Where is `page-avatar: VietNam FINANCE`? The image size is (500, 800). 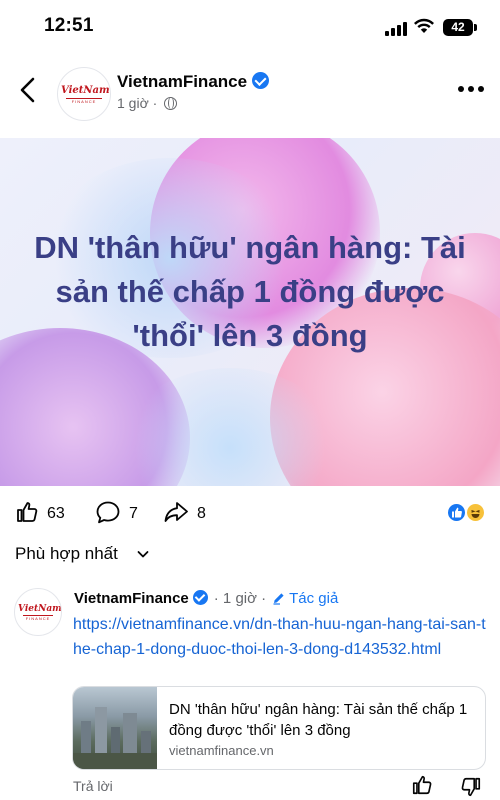
page-avatar: VietNam FINANCE is located at coordinates (84, 94).